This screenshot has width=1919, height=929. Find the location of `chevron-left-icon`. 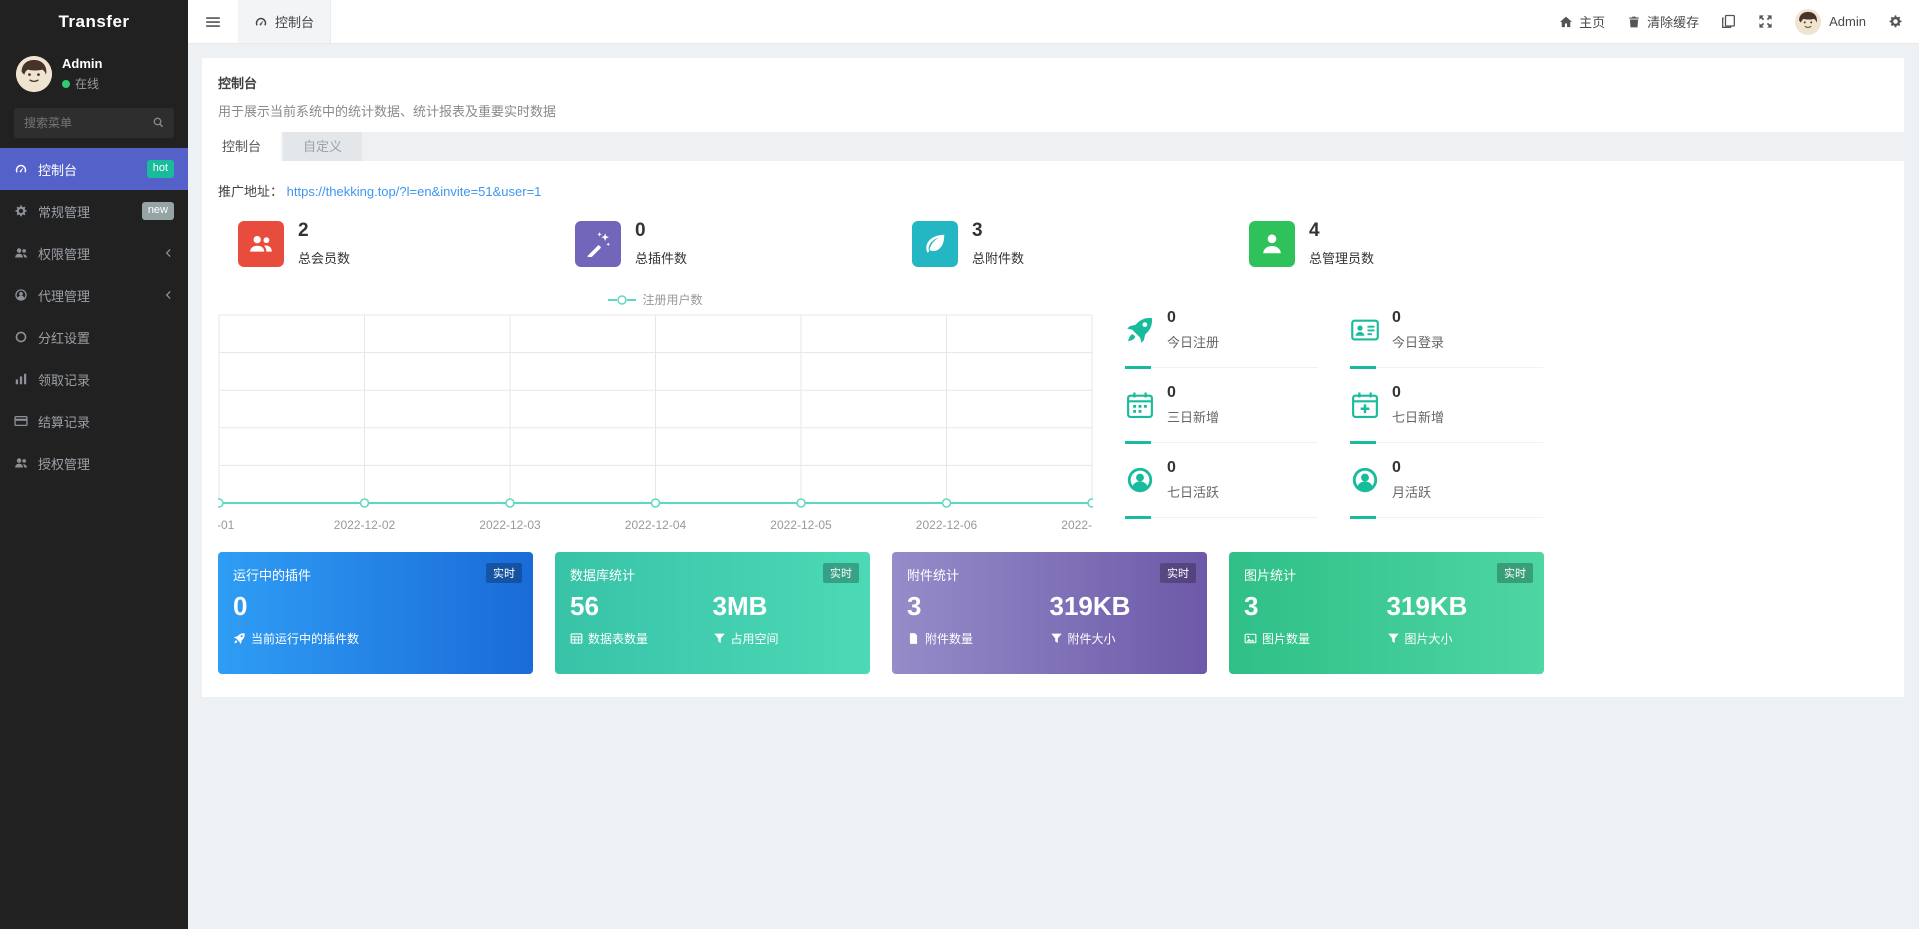

chevron-left-icon is located at coordinates (168, 253).